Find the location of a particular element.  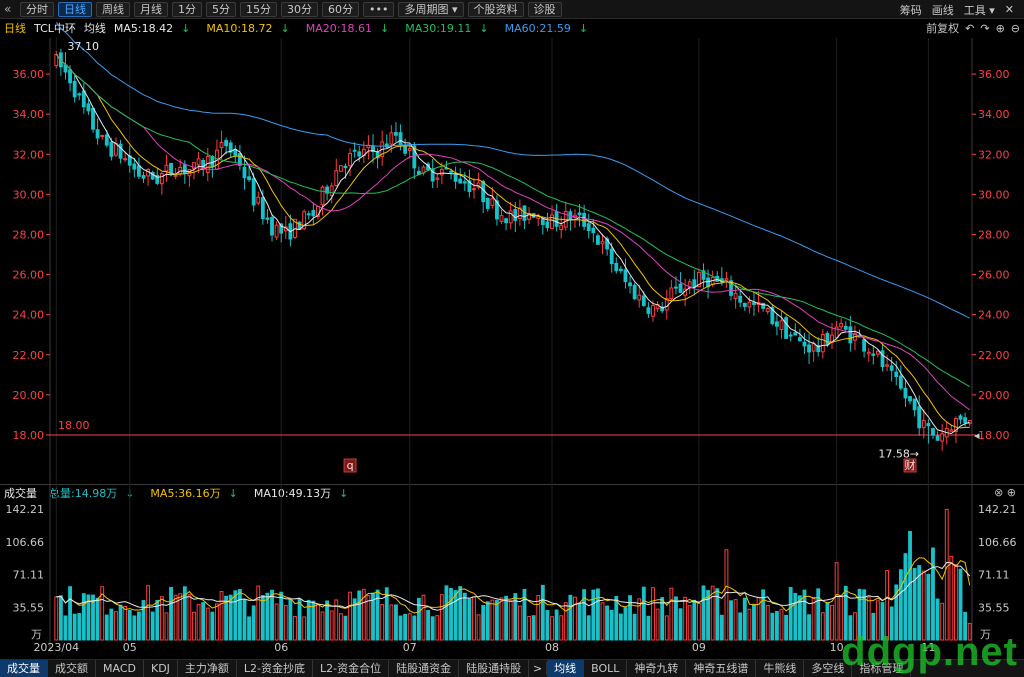

indicator-tab: 主力净额 is located at coordinates (207, 668).